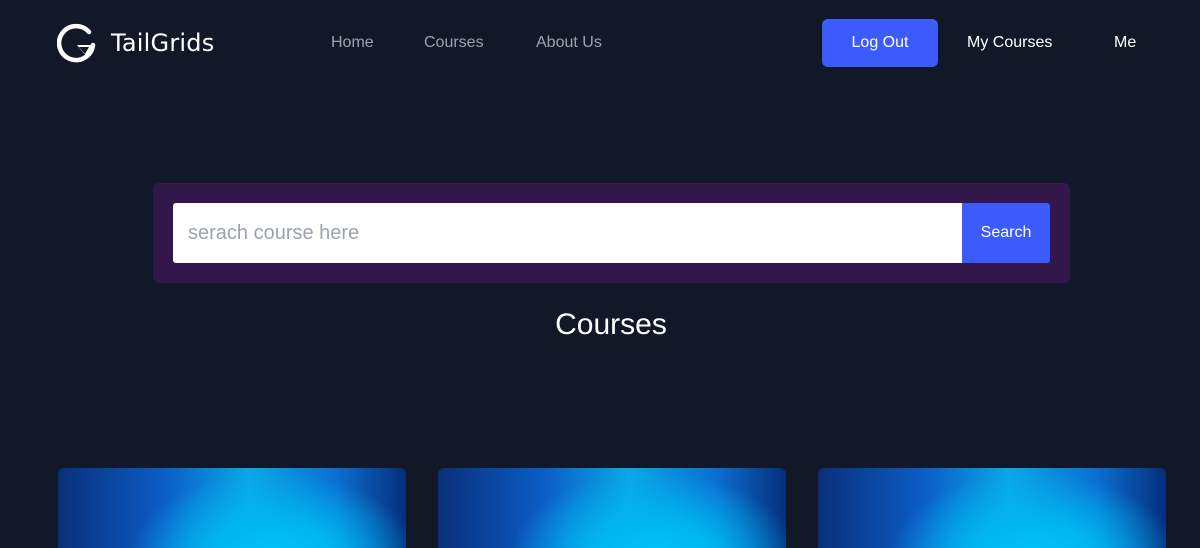 The height and width of the screenshot is (548, 1200). What do you see at coordinates (569, 43) in the screenshot?
I see `nav-link-about-us: About Us` at bounding box center [569, 43].